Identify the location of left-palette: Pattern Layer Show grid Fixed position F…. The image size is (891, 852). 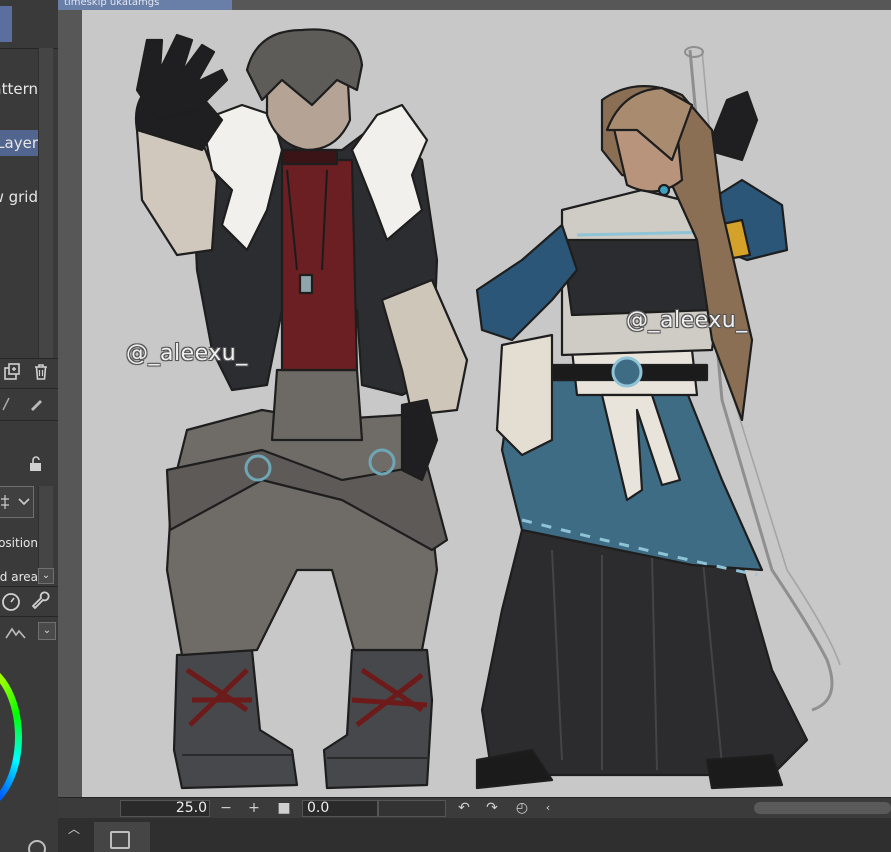
(29, 426).